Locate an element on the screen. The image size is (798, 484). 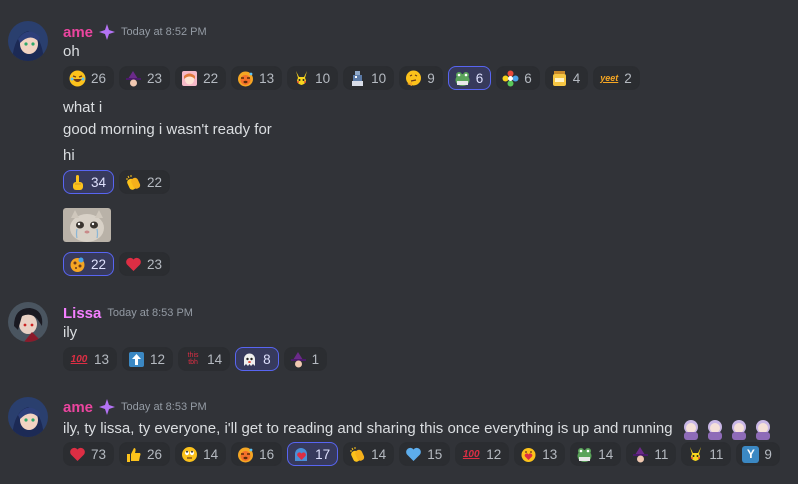
reaction-button-selected: 17 is located at coordinates (313, 454).